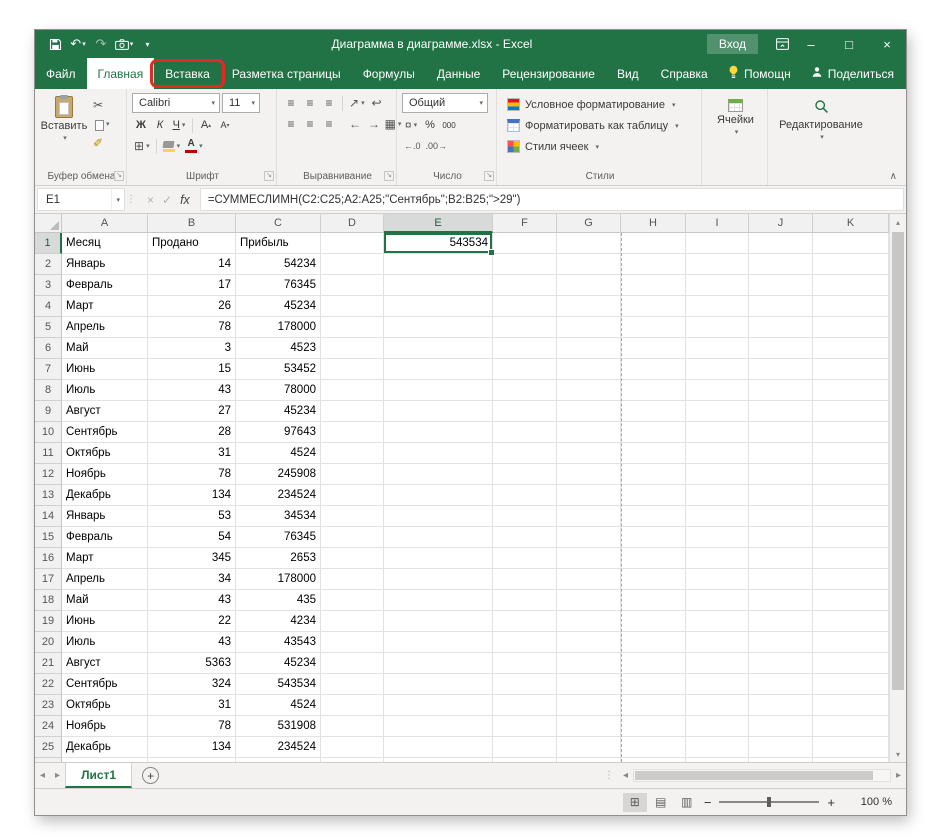  I want to click on cell-G5, so click(589, 327).